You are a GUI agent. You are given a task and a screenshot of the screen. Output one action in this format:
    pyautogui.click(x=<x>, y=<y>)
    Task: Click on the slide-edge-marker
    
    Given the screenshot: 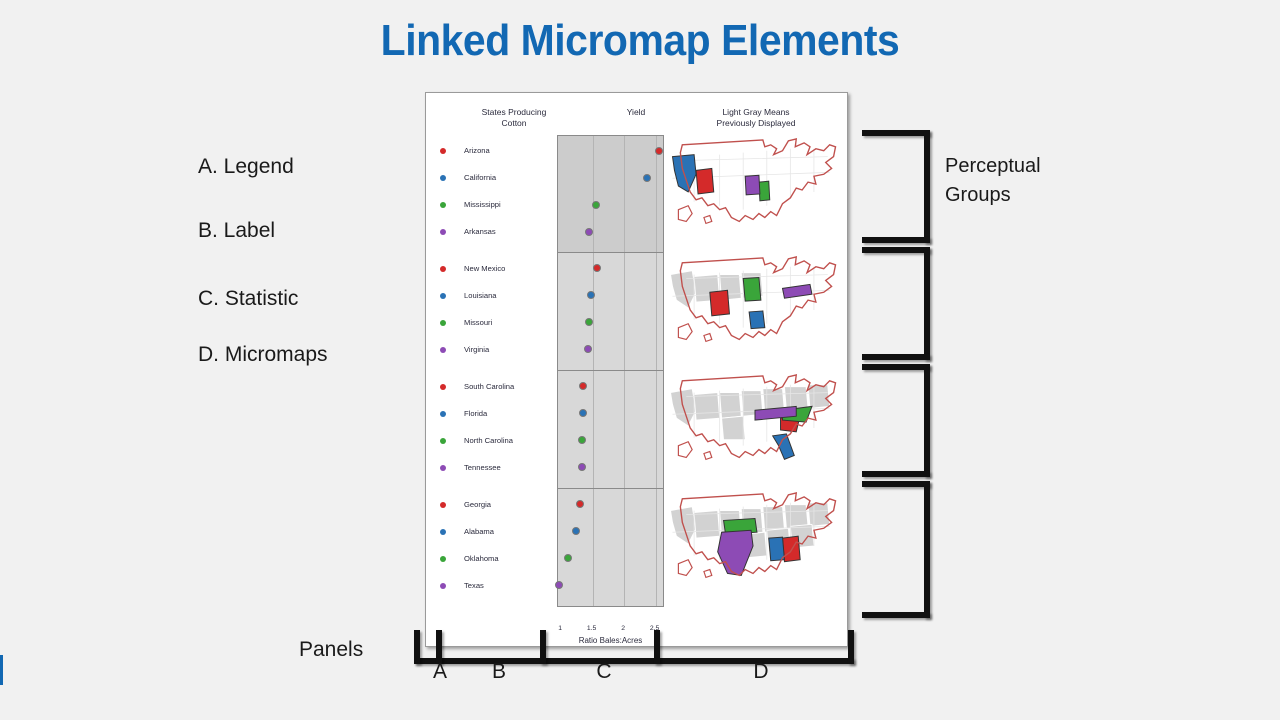 What is the action you would take?
    pyautogui.click(x=1, y=670)
    